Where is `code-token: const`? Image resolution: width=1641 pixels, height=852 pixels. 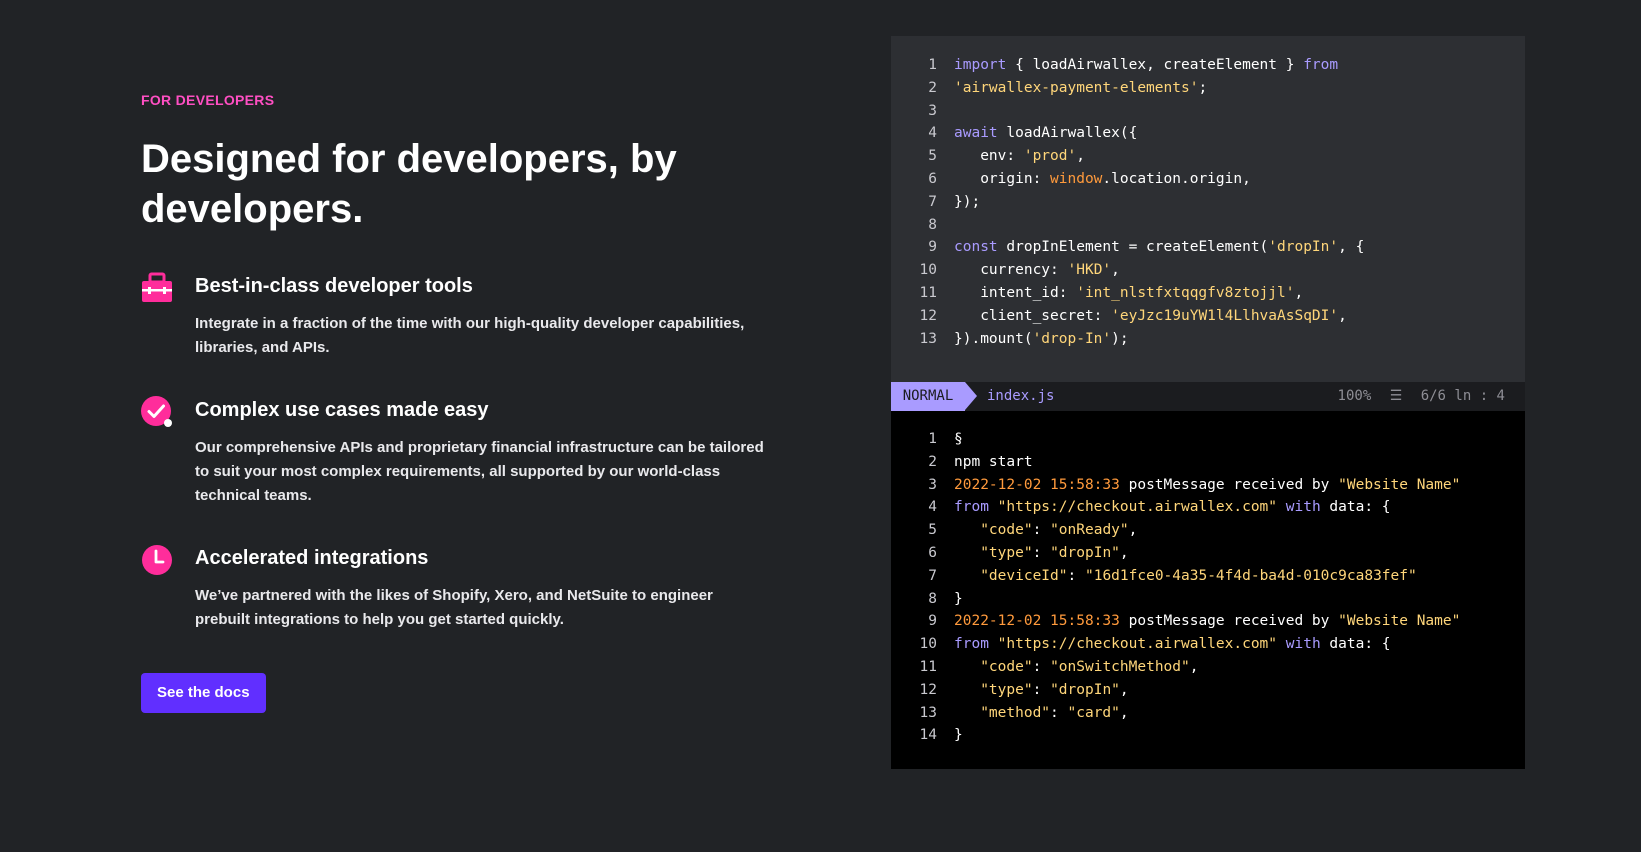 code-token: const is located at coordinates (976, 247).